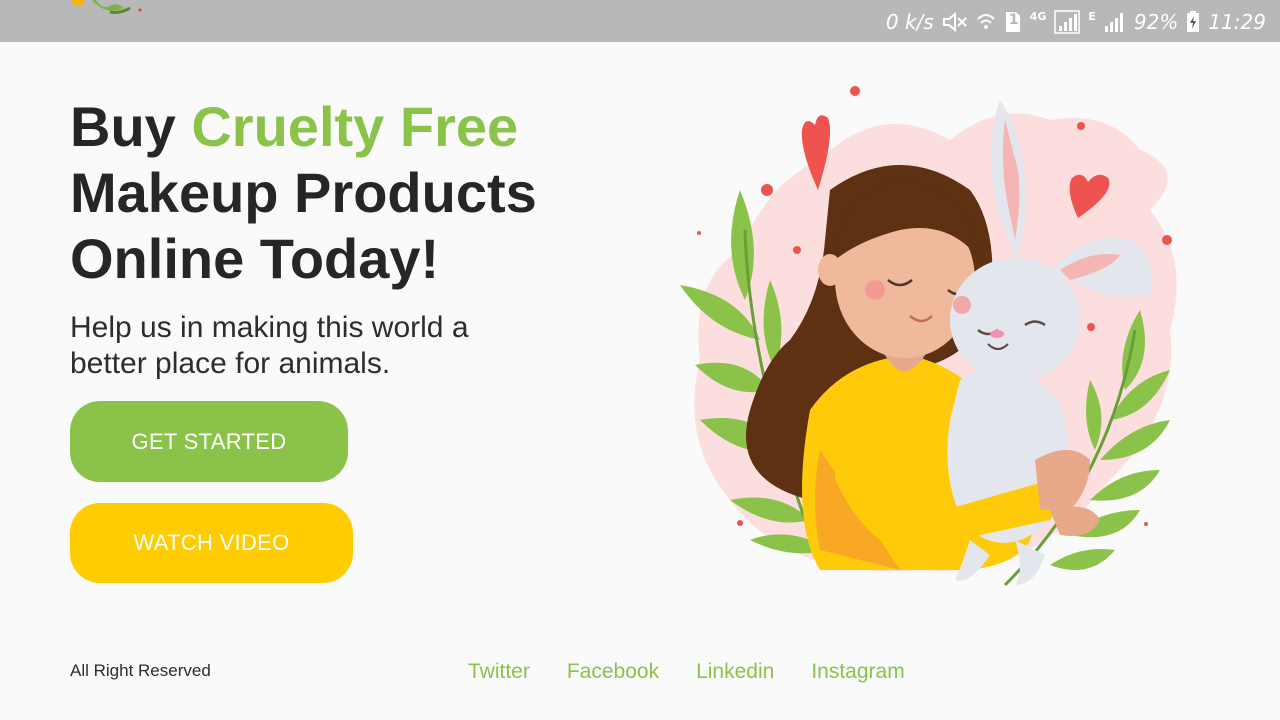  What do you see at coordinates (857, 672) in the screenshot?
I see `instagram-link: Instagram` at bounding box center [857, 672].